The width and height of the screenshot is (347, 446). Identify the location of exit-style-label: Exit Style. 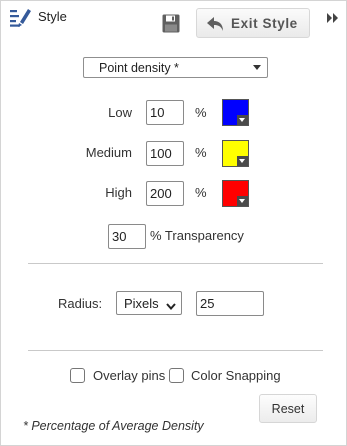
(264, 23).